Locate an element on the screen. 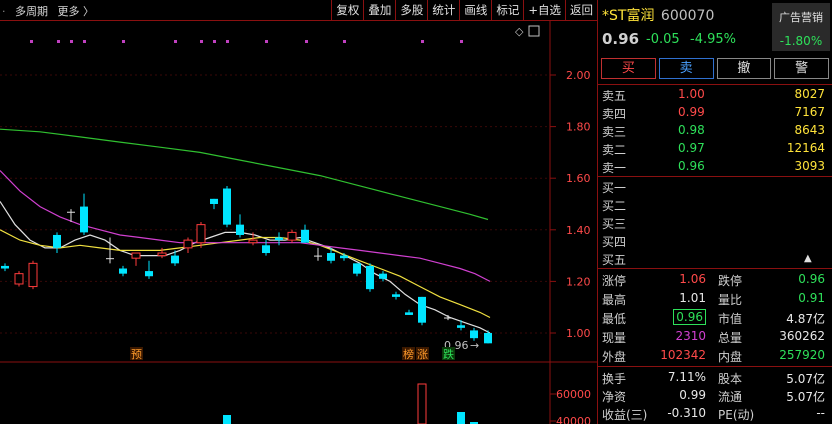 This screenshot has width=832, height=424. toolbar-buttons: 复权 叠加 多股 统计 画线 标记 +自选 返回 is located at coordinates (464, 10).